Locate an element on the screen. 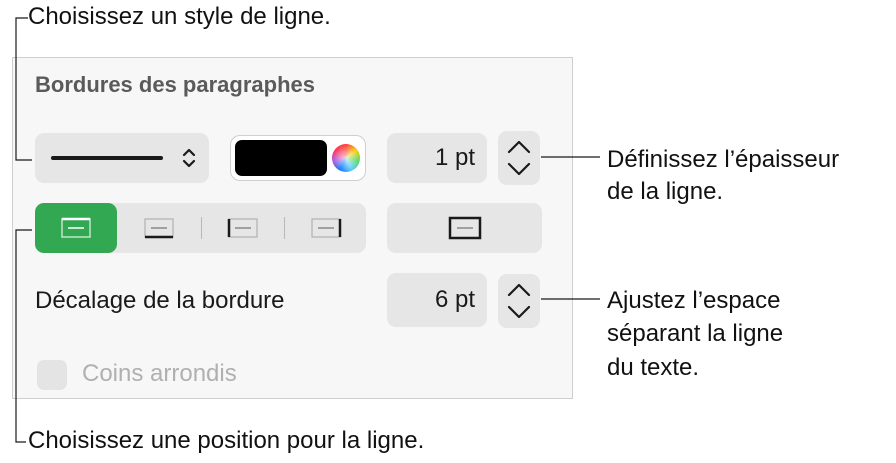 The width and height of the screenshot is (896, 463). thickness-stepper is located at coordinates (519, 158).